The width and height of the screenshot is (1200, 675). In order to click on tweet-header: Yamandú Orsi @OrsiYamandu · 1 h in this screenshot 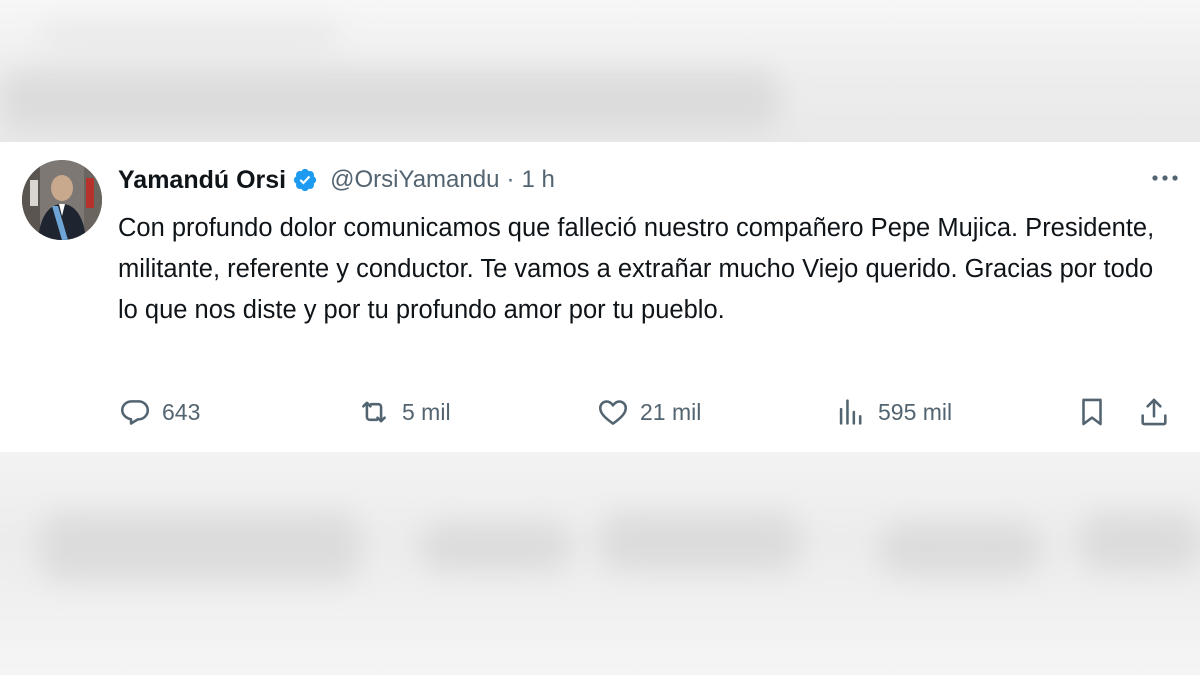, I will do `click(336, 180)`.